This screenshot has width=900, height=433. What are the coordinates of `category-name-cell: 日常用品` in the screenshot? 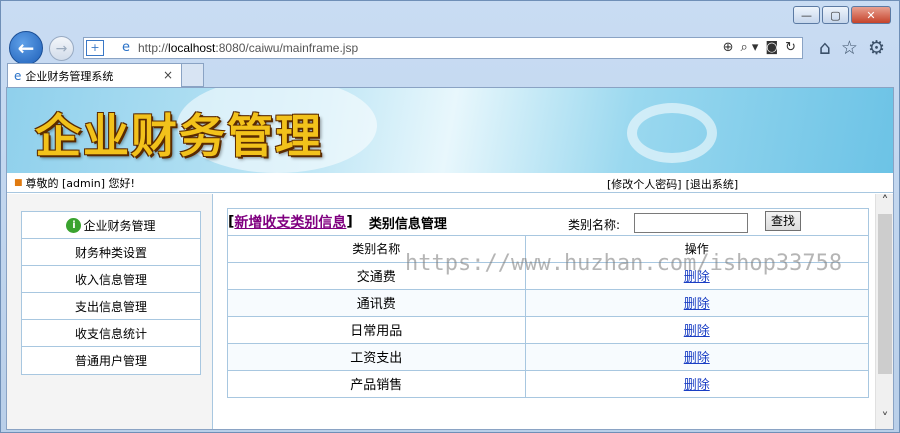 It's located at (377, 329).